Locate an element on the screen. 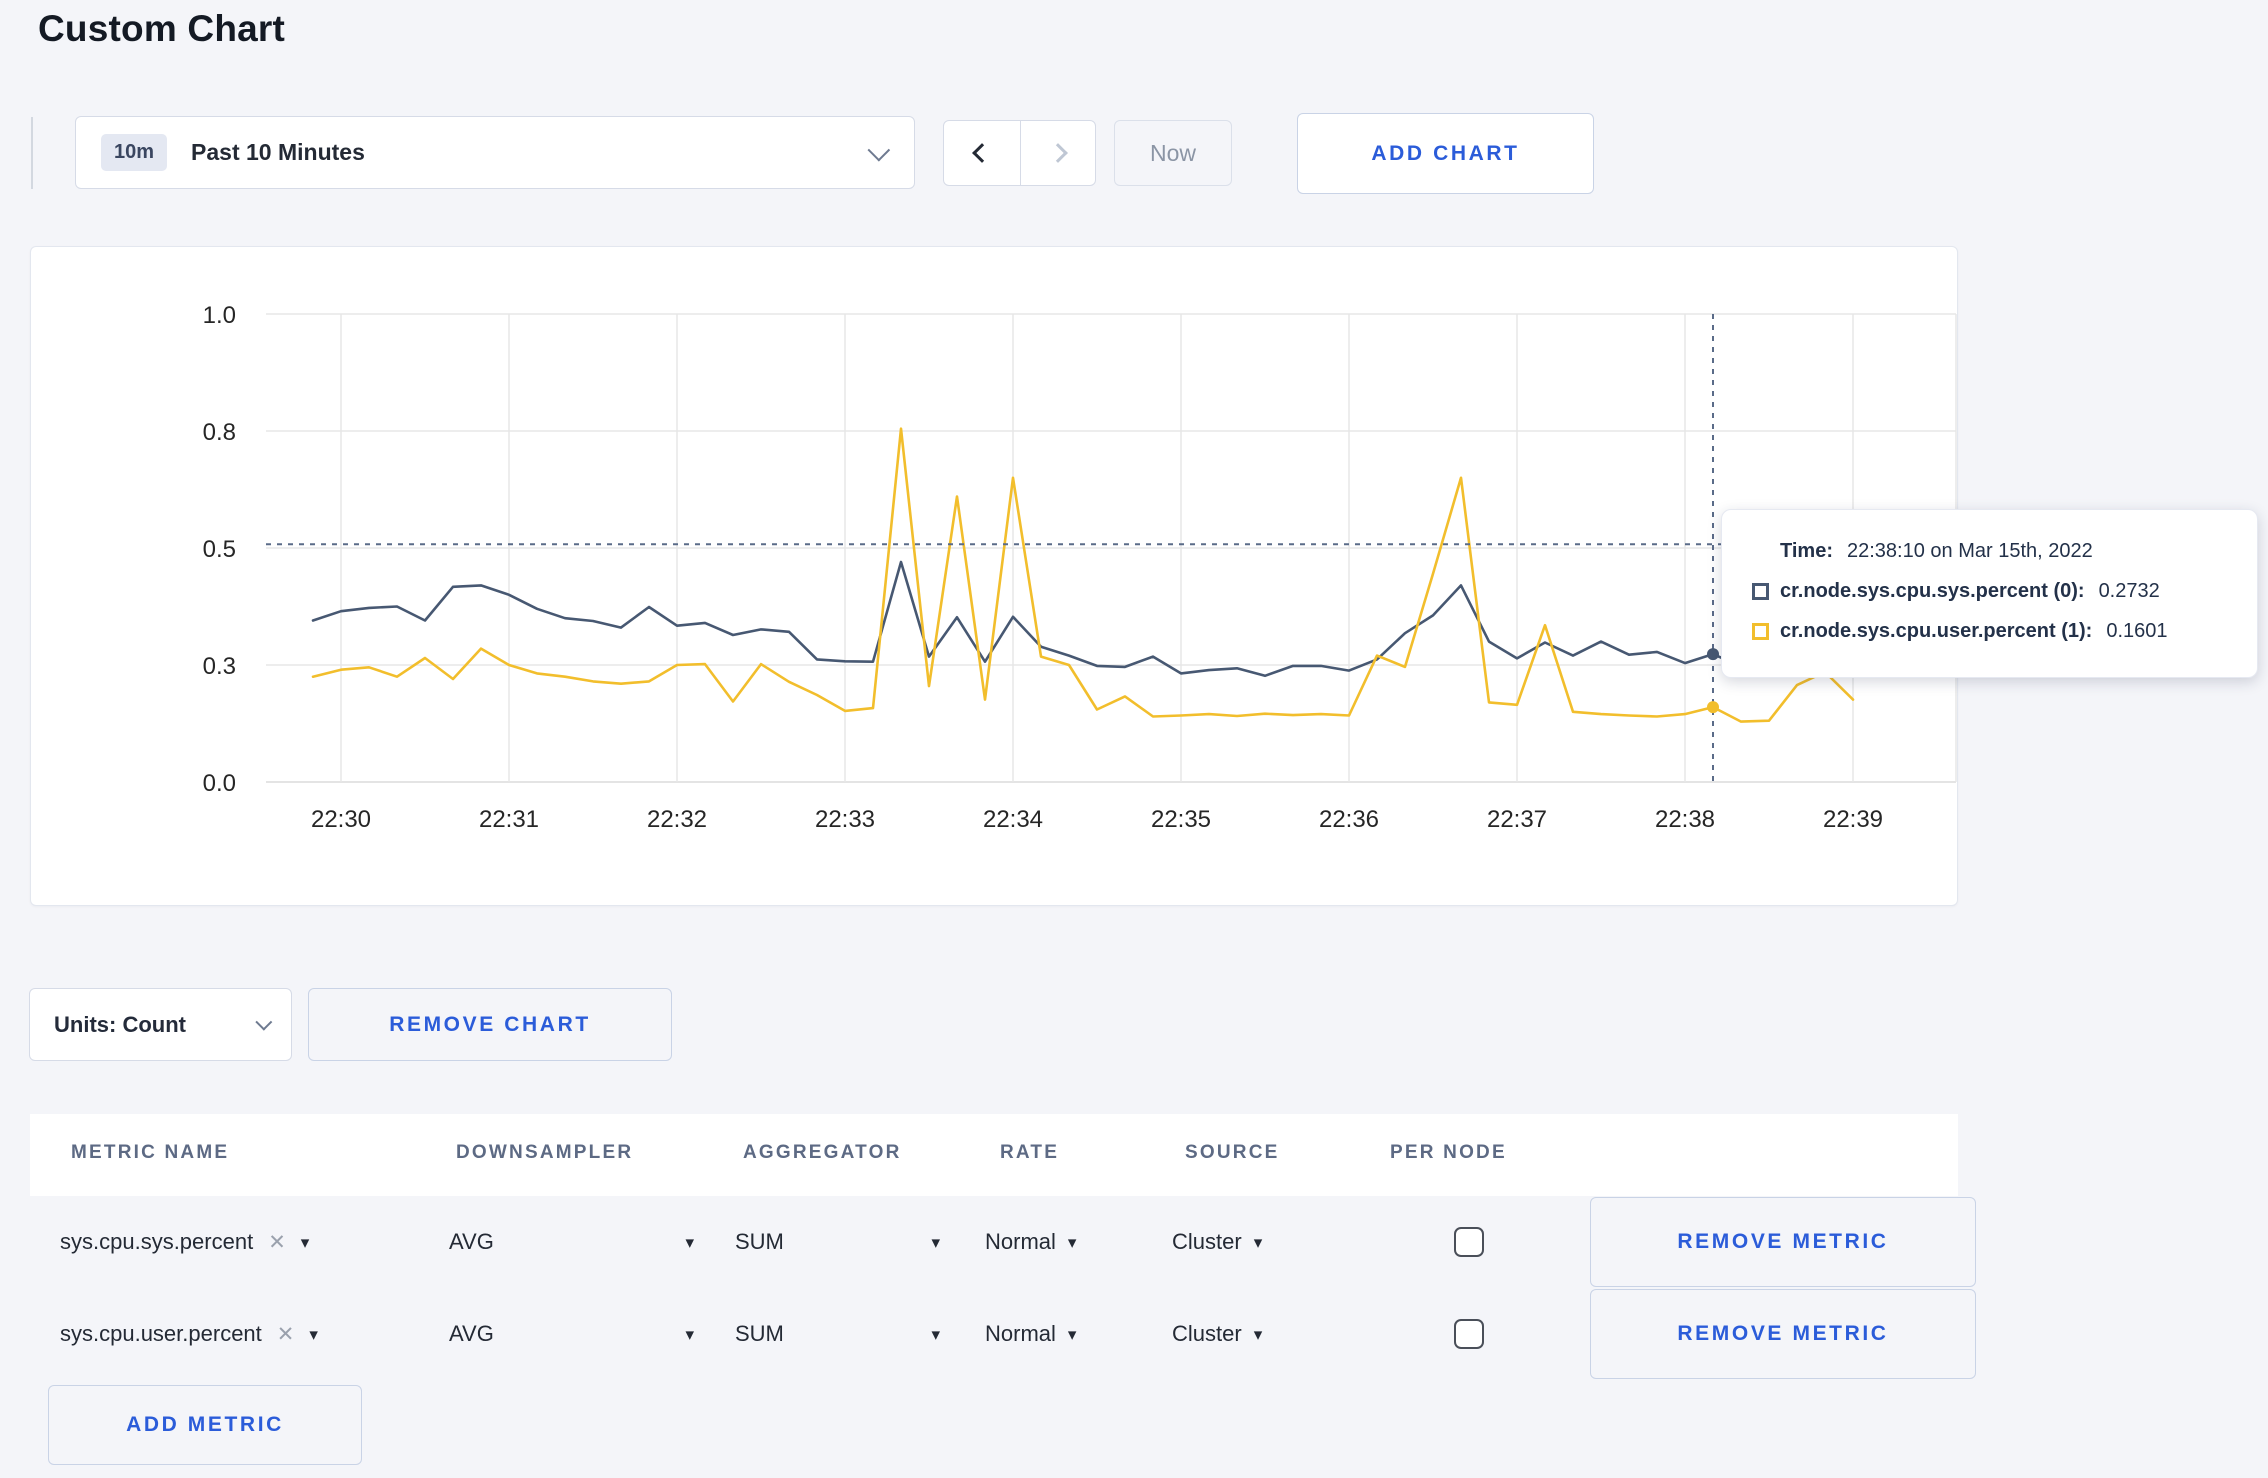 The image size is (2268, 1478). toolbar-divider is located at coordinates (32, 153).